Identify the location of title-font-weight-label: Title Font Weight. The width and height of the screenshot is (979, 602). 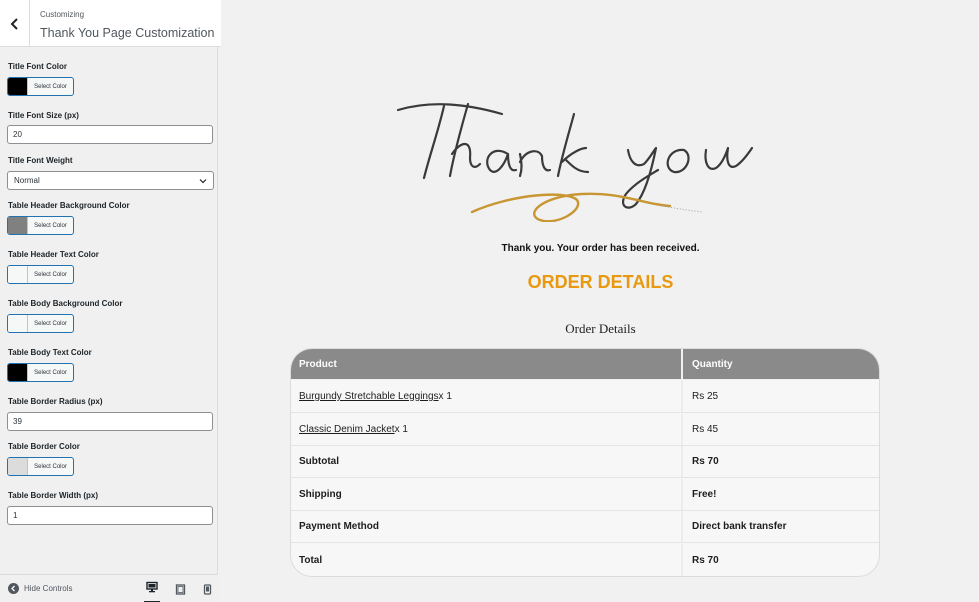
(40, 160).